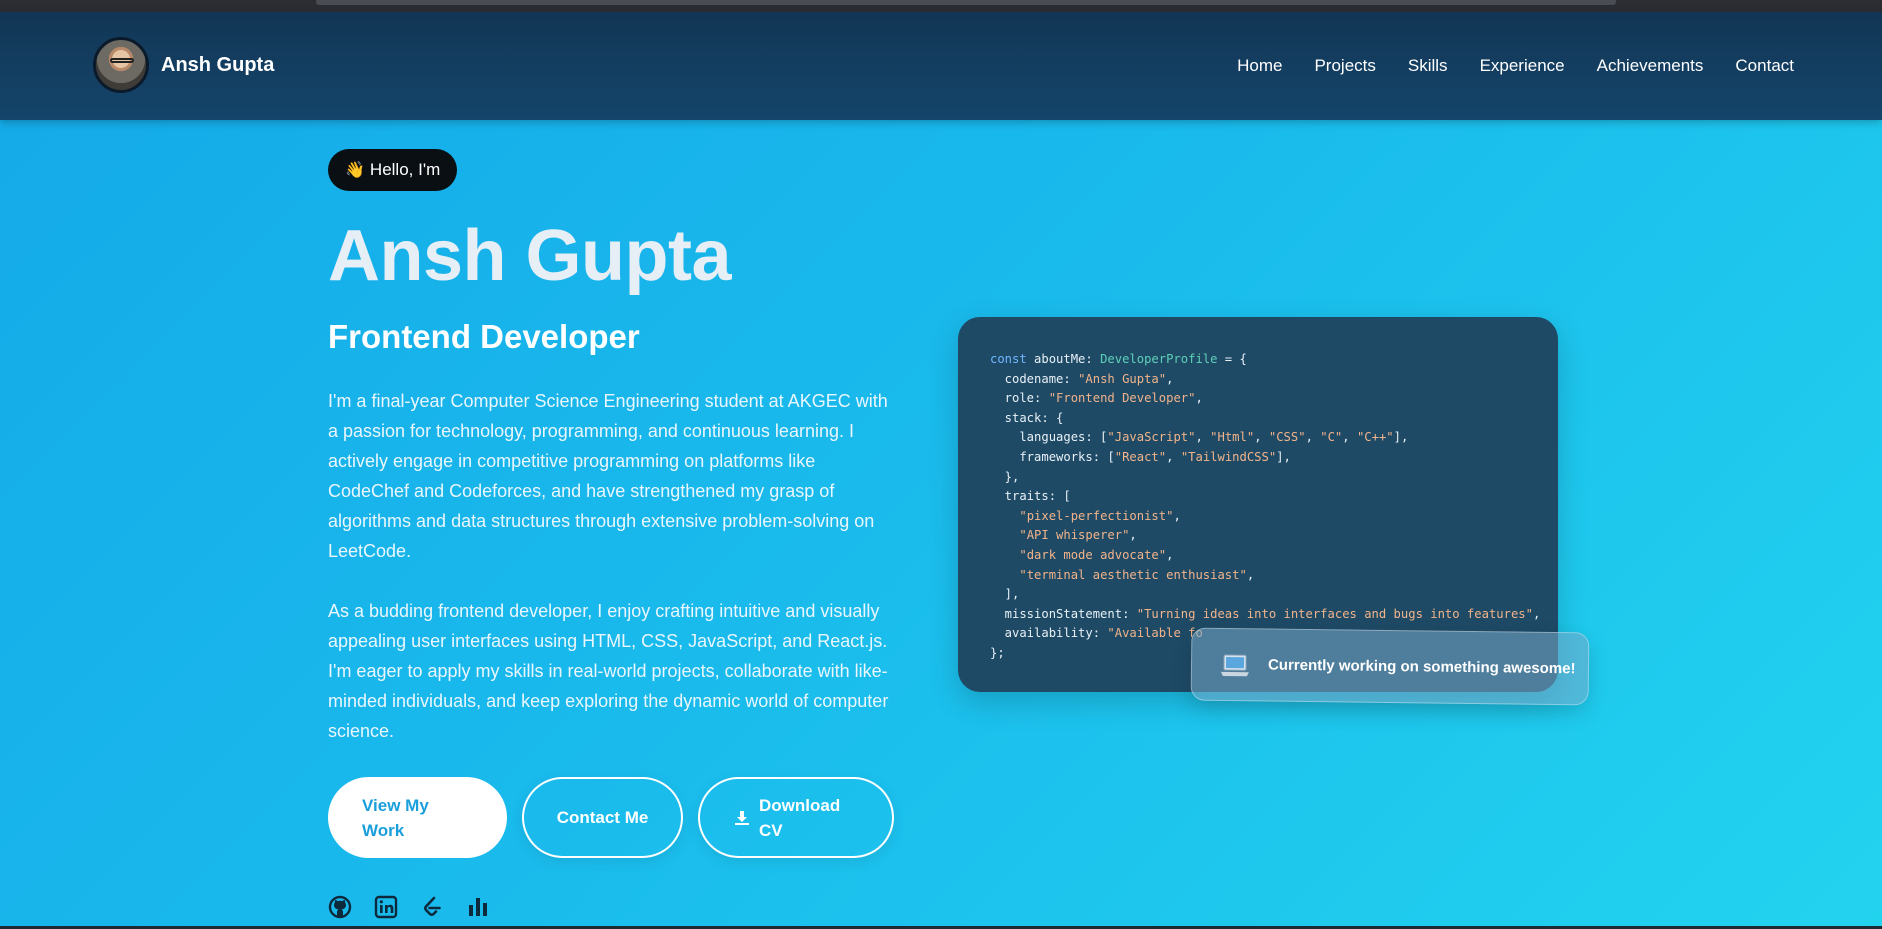  What do you see at coordinates (1764, 66) in the screenshot?
I see `nav-contact: Contact` at bounding box center [1764, 66].